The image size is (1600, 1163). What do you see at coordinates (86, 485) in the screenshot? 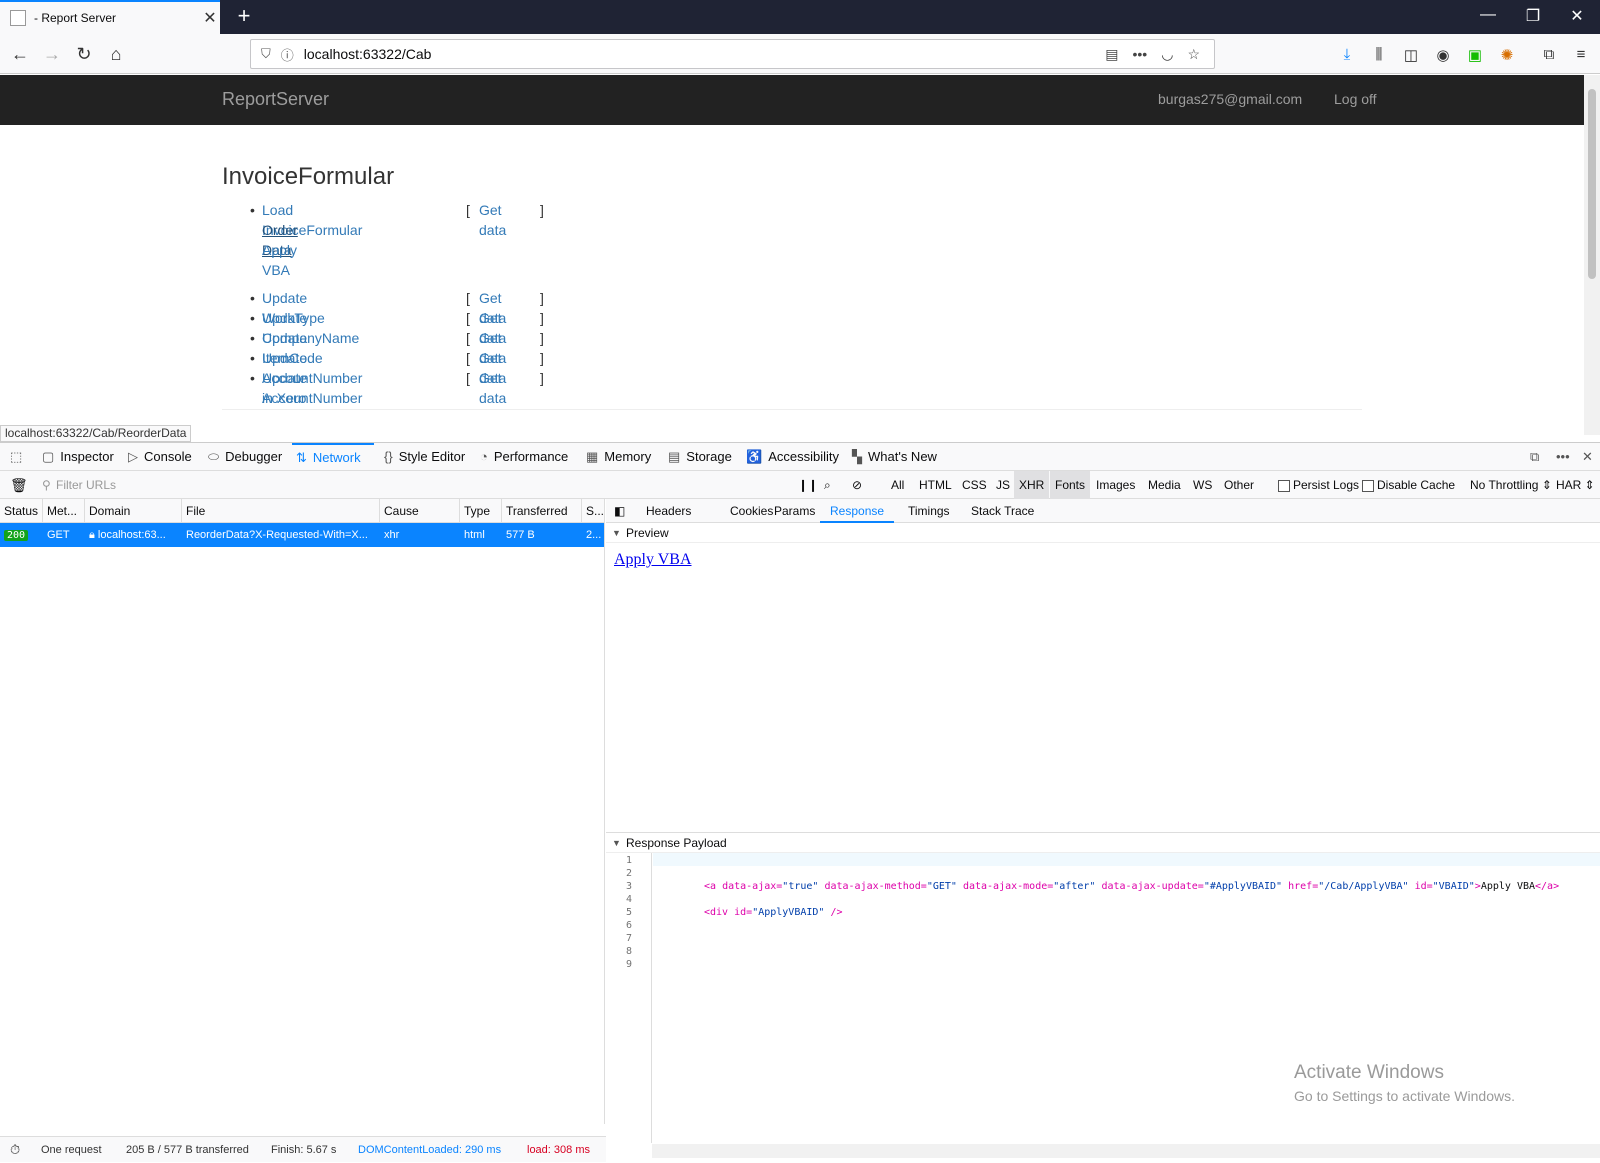
I see `filter-urls-input: Filter URLs` at bounding box center [86, 485].